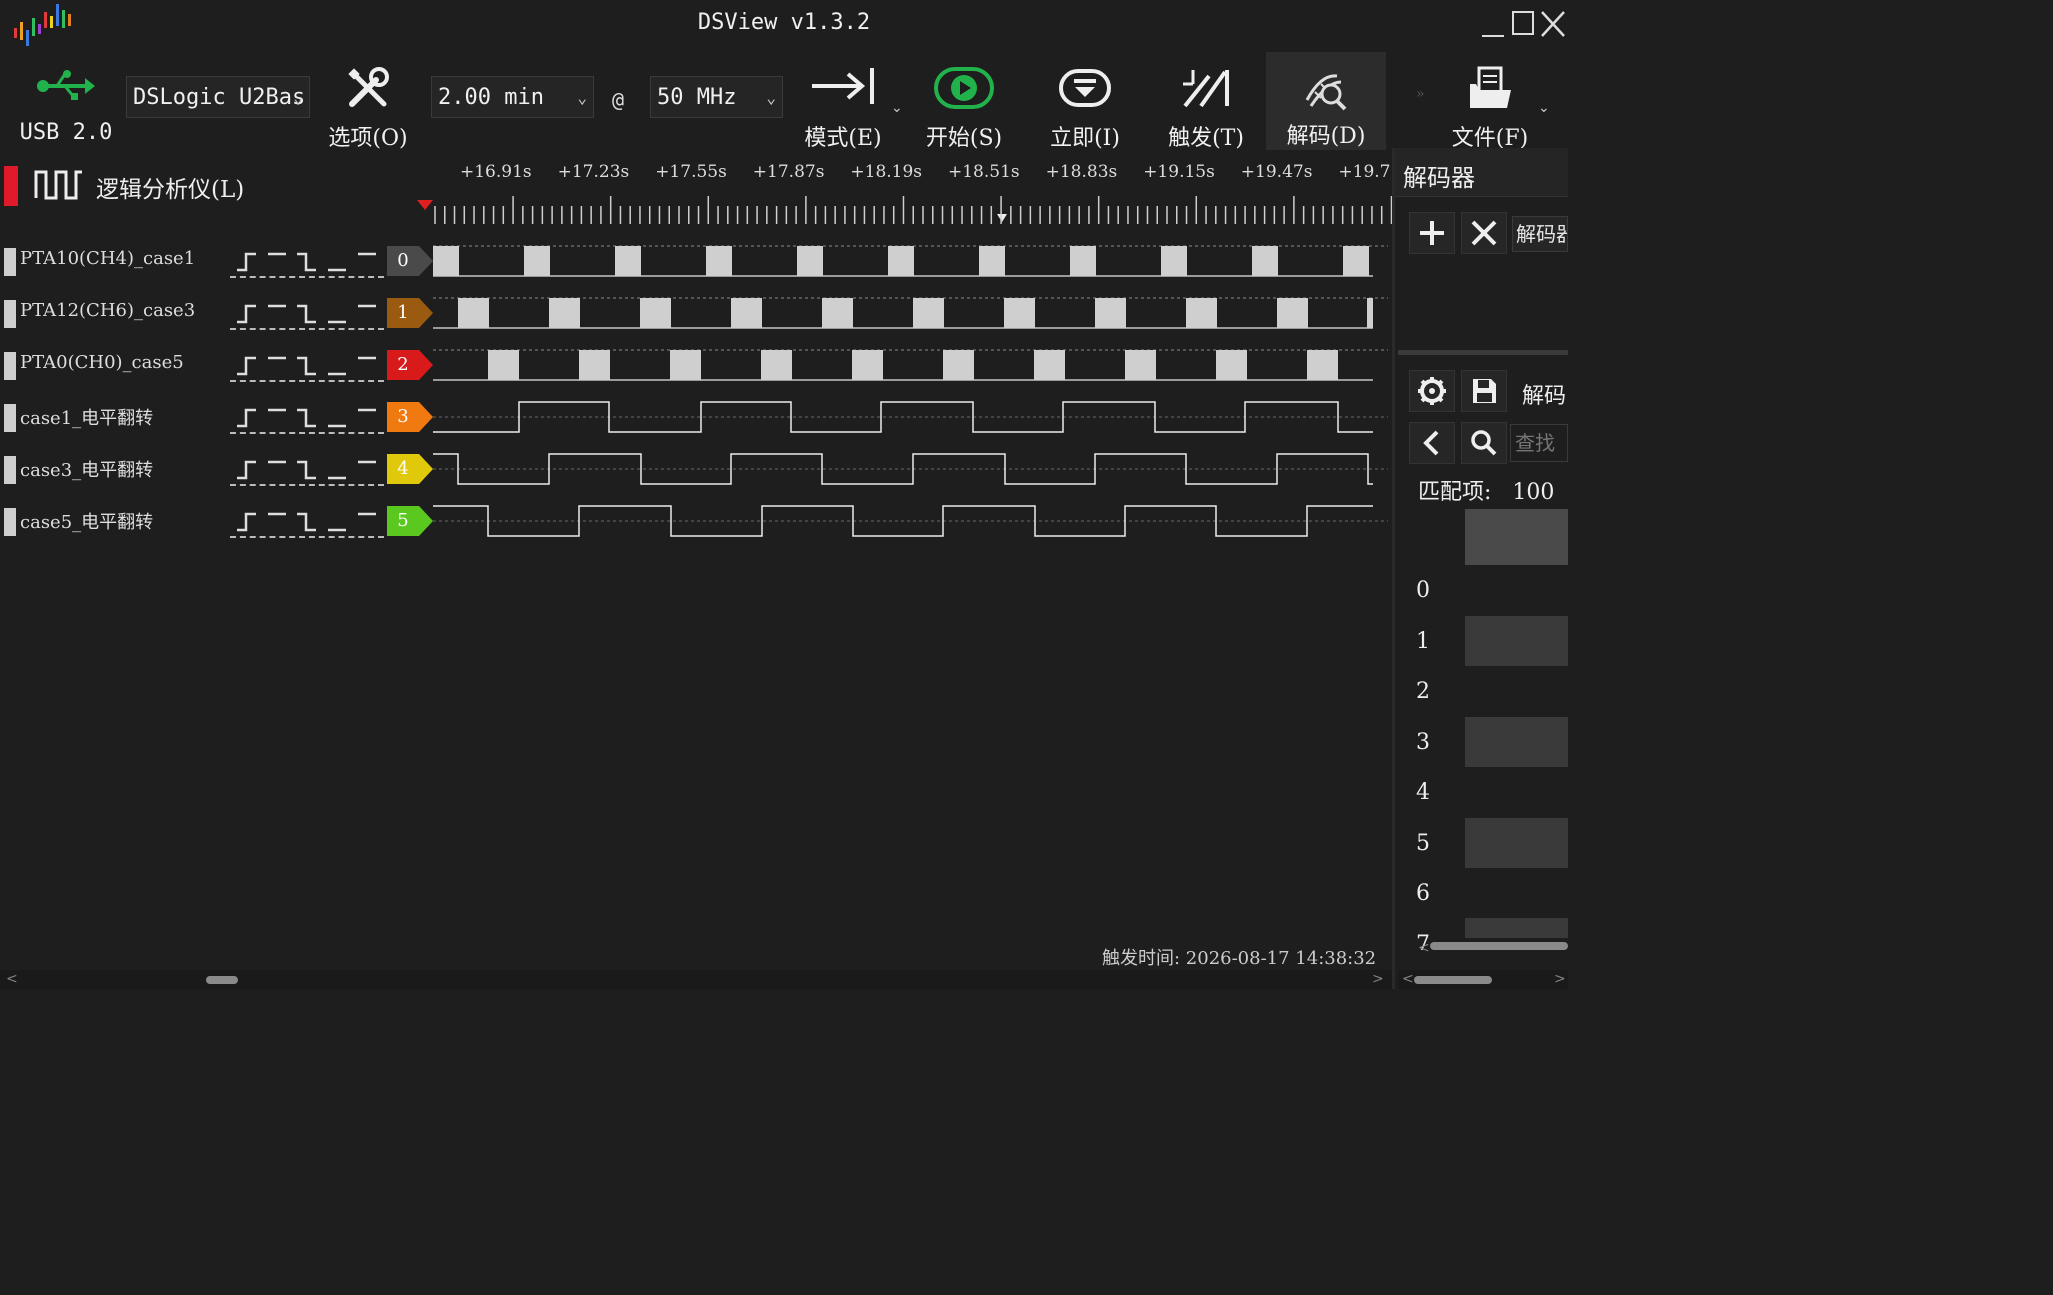 The height and width of the screenshot is (1295, 2053). I want to click on panel-splitter, so click(1483, 352).